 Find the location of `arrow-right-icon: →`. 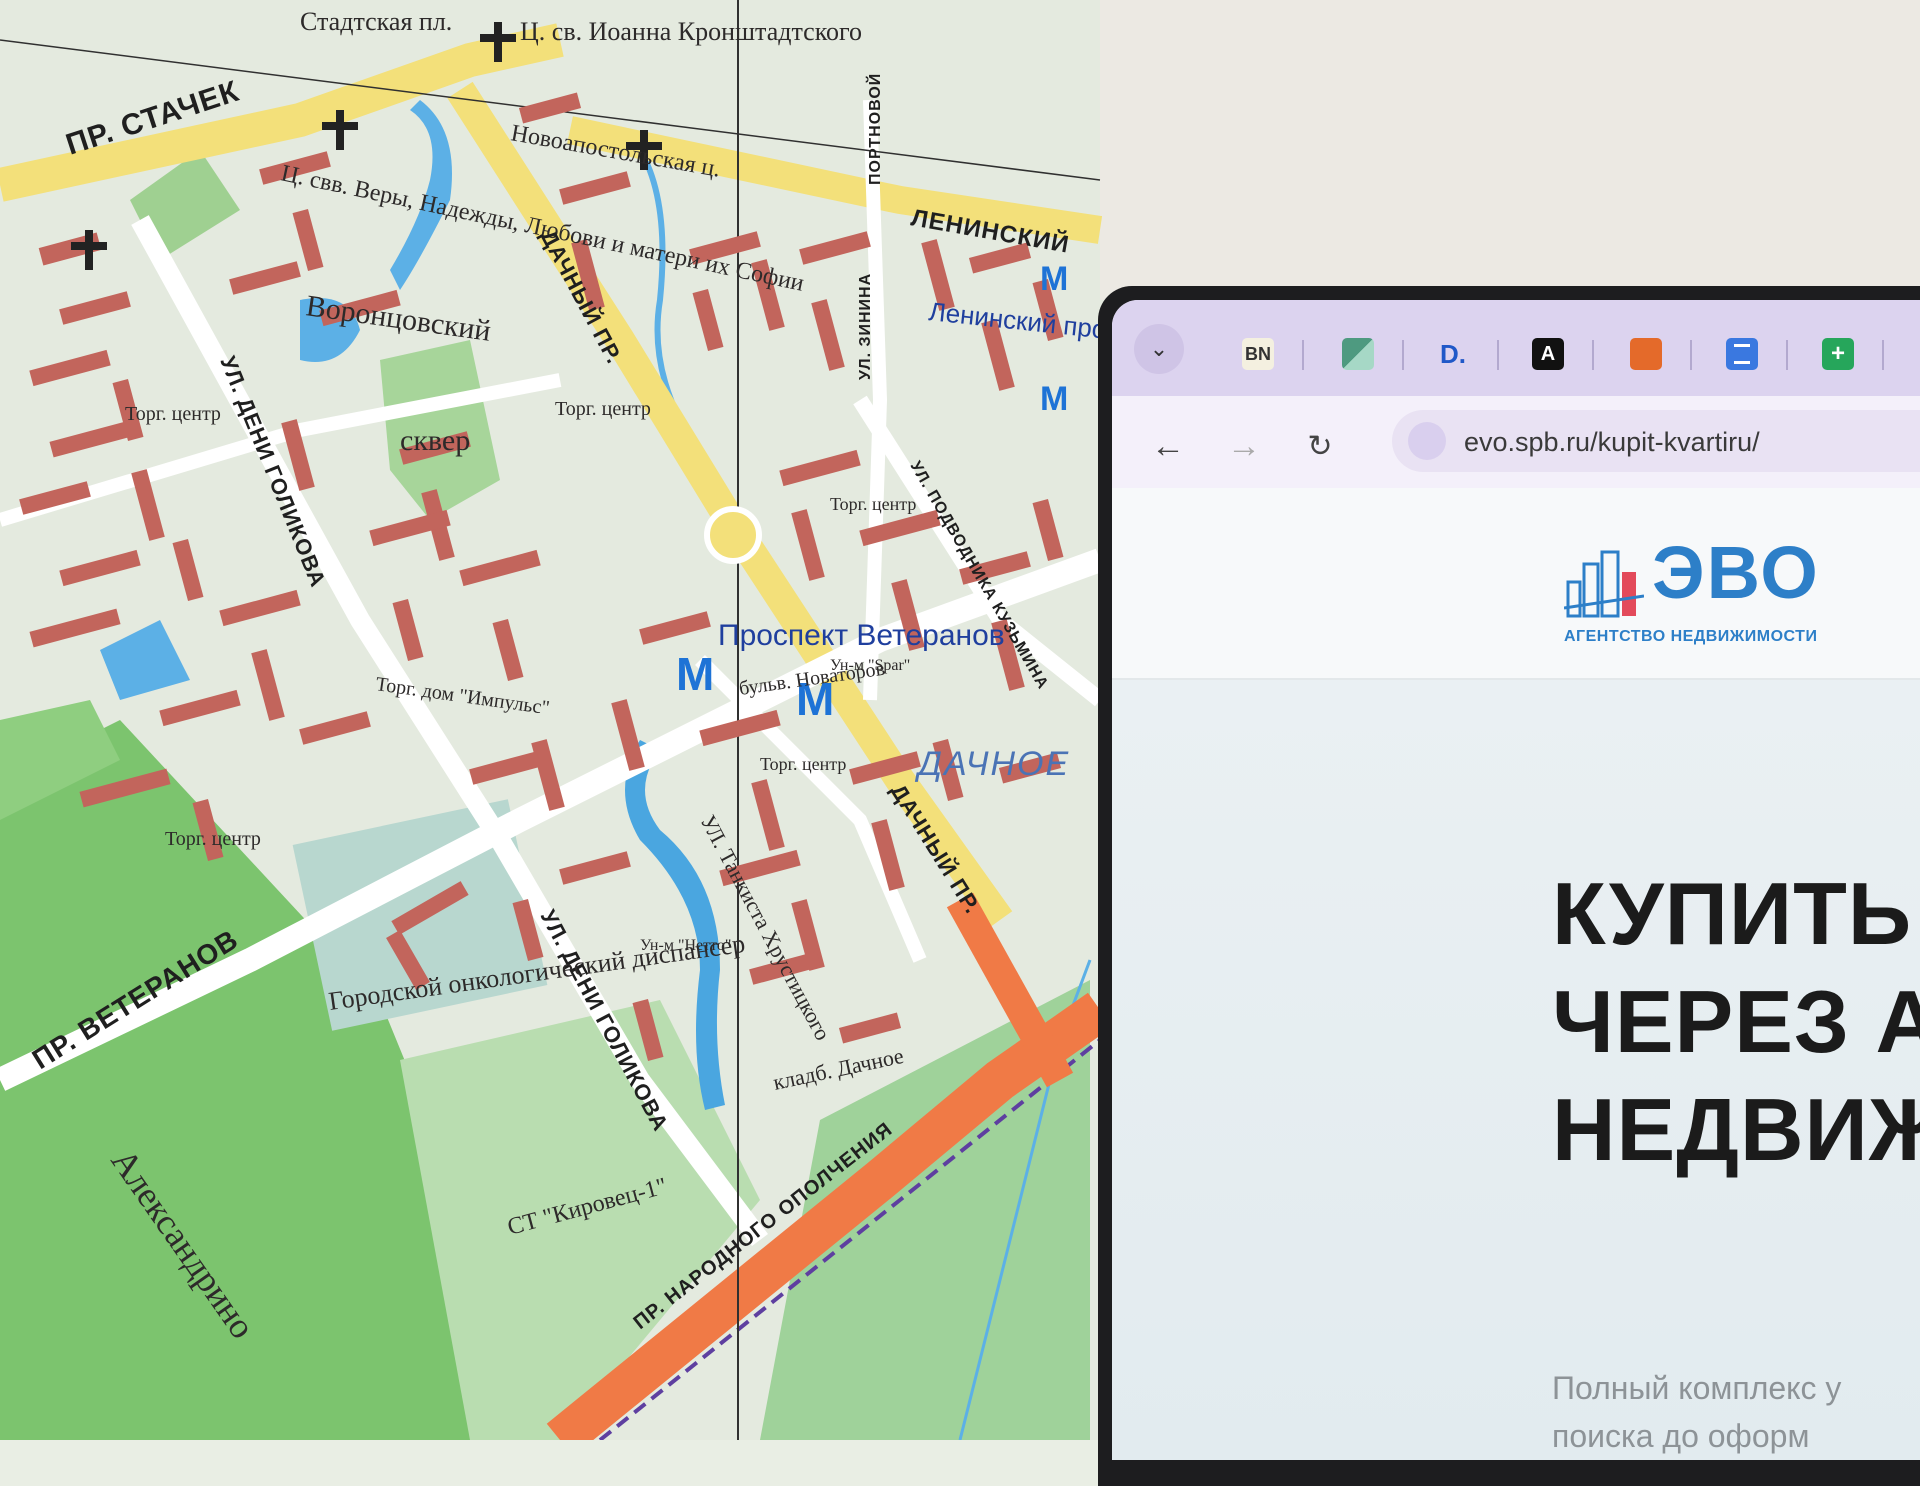

arrow-right-icon: → is located at coordinates (1244, 445).